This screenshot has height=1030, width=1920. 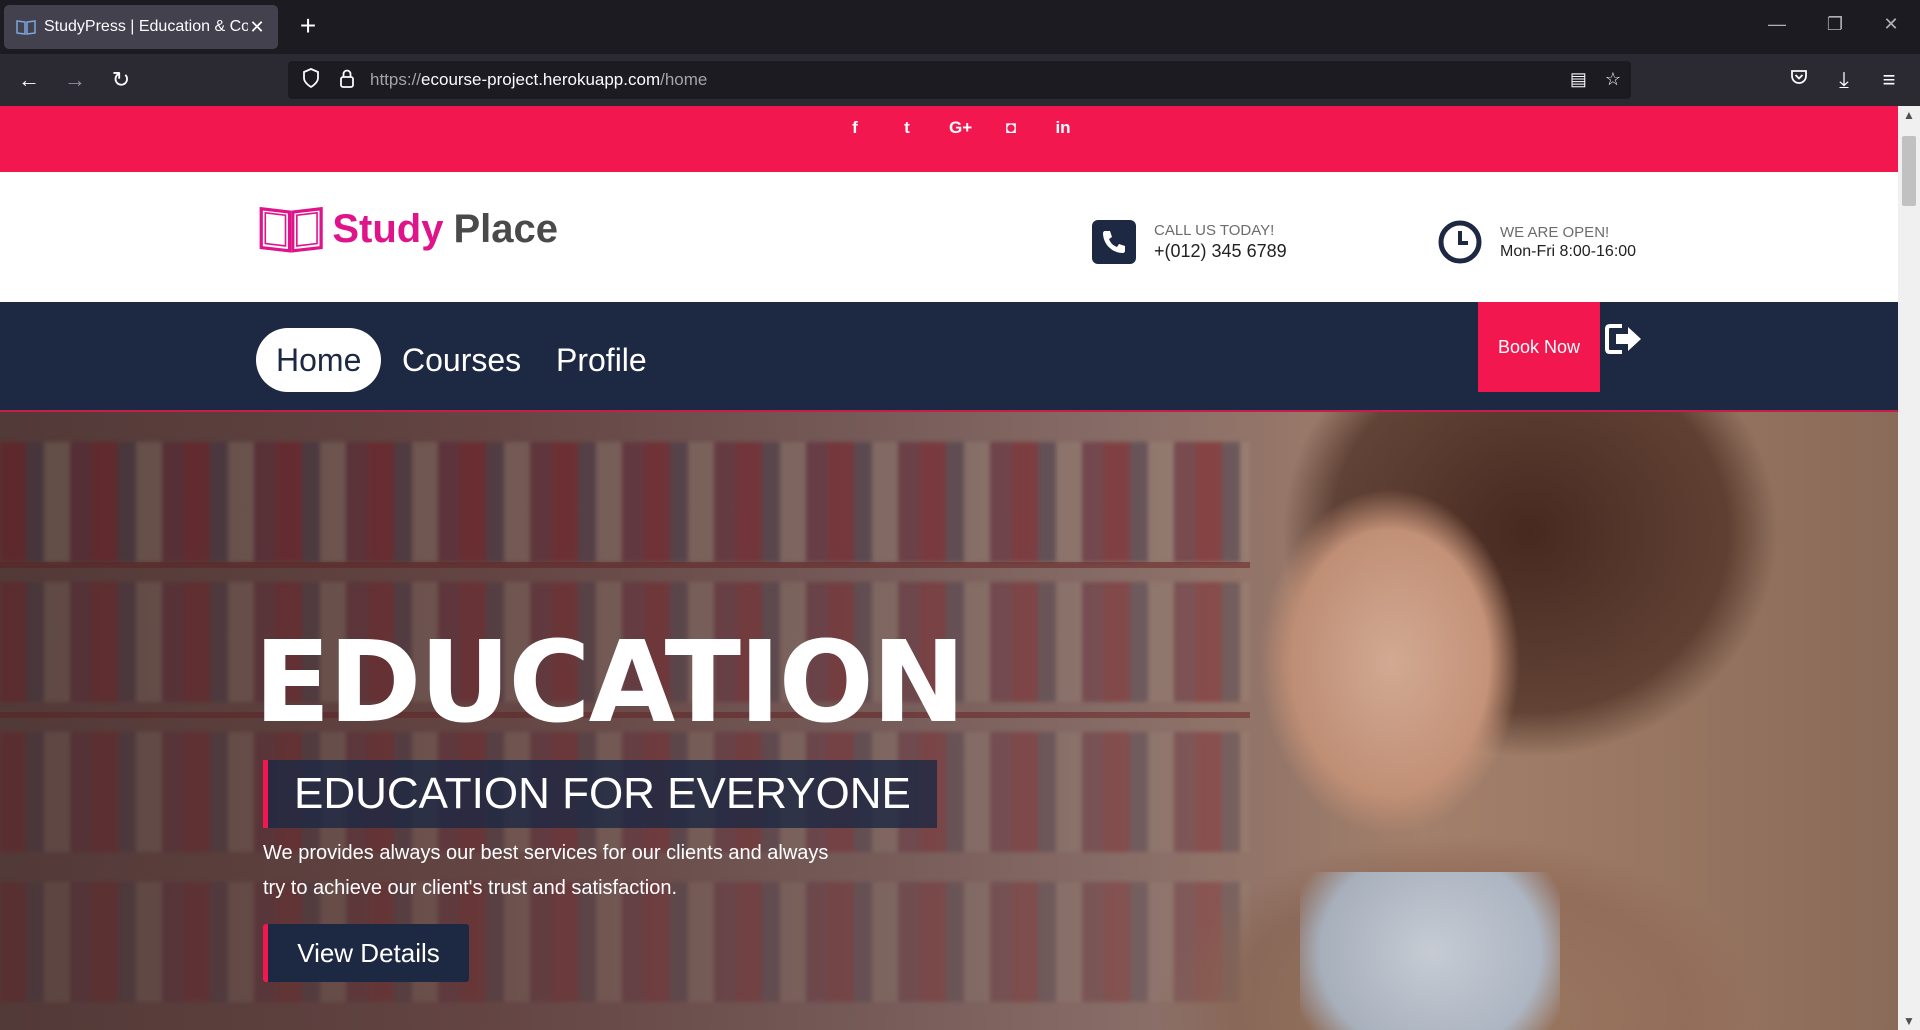 I want to click on site-logo: Study Place, so click(x=408, y=229).